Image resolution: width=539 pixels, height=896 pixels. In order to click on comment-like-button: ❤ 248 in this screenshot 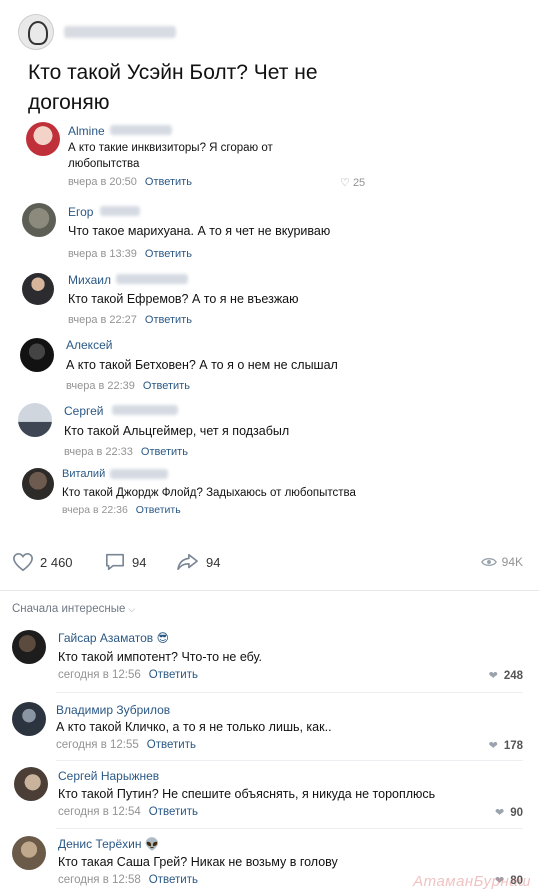, I will do `click(505, 676)`.